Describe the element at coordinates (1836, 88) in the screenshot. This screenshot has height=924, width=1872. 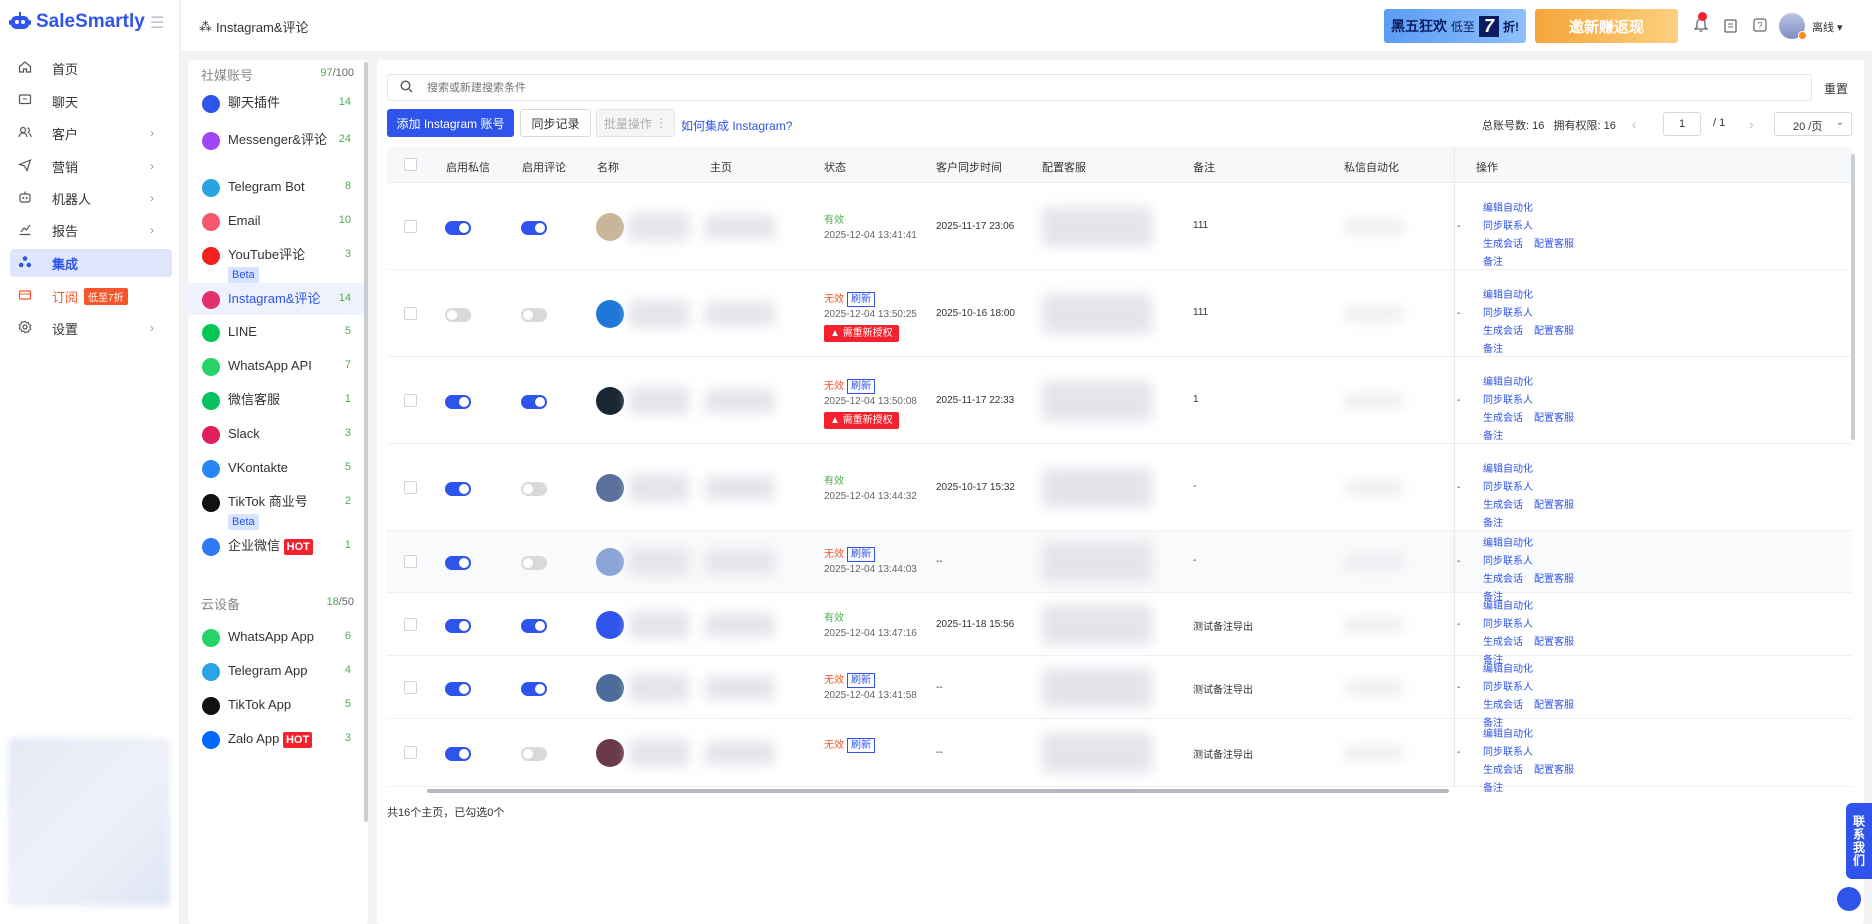
I see `reset-button: 重置` at that location.